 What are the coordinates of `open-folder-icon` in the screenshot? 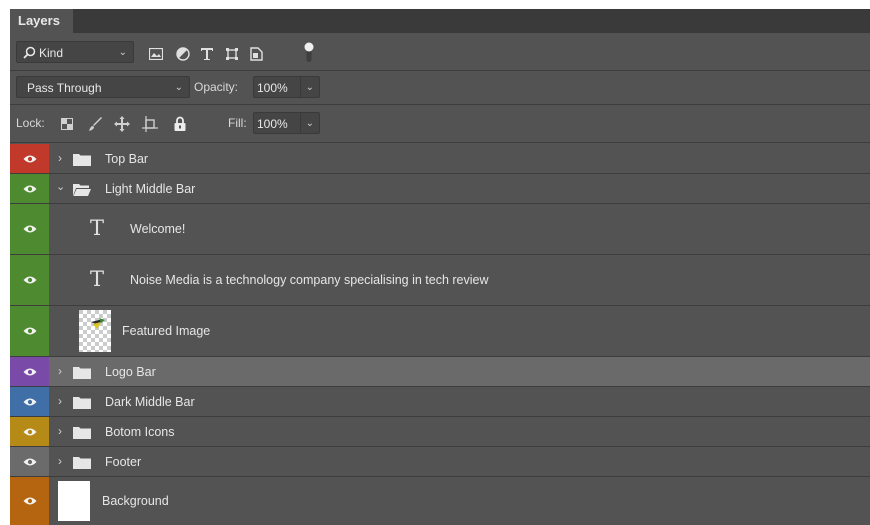 It's located at (82, 190).